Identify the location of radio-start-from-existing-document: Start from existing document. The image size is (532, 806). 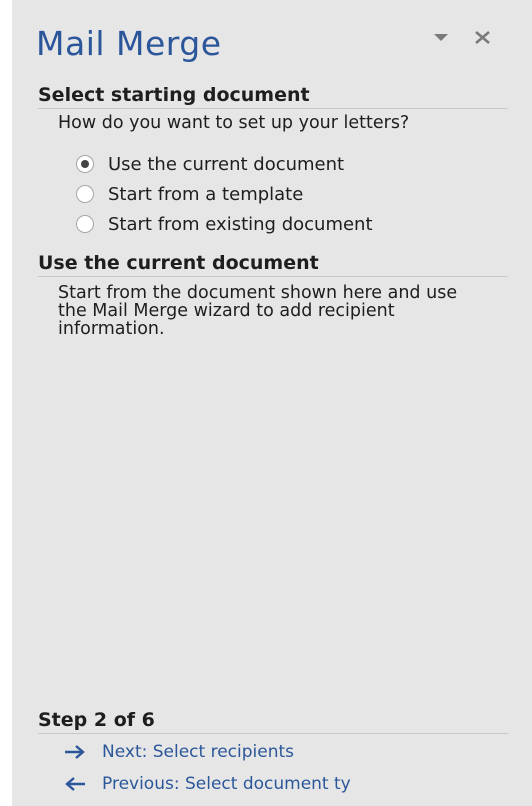
(224, 224).